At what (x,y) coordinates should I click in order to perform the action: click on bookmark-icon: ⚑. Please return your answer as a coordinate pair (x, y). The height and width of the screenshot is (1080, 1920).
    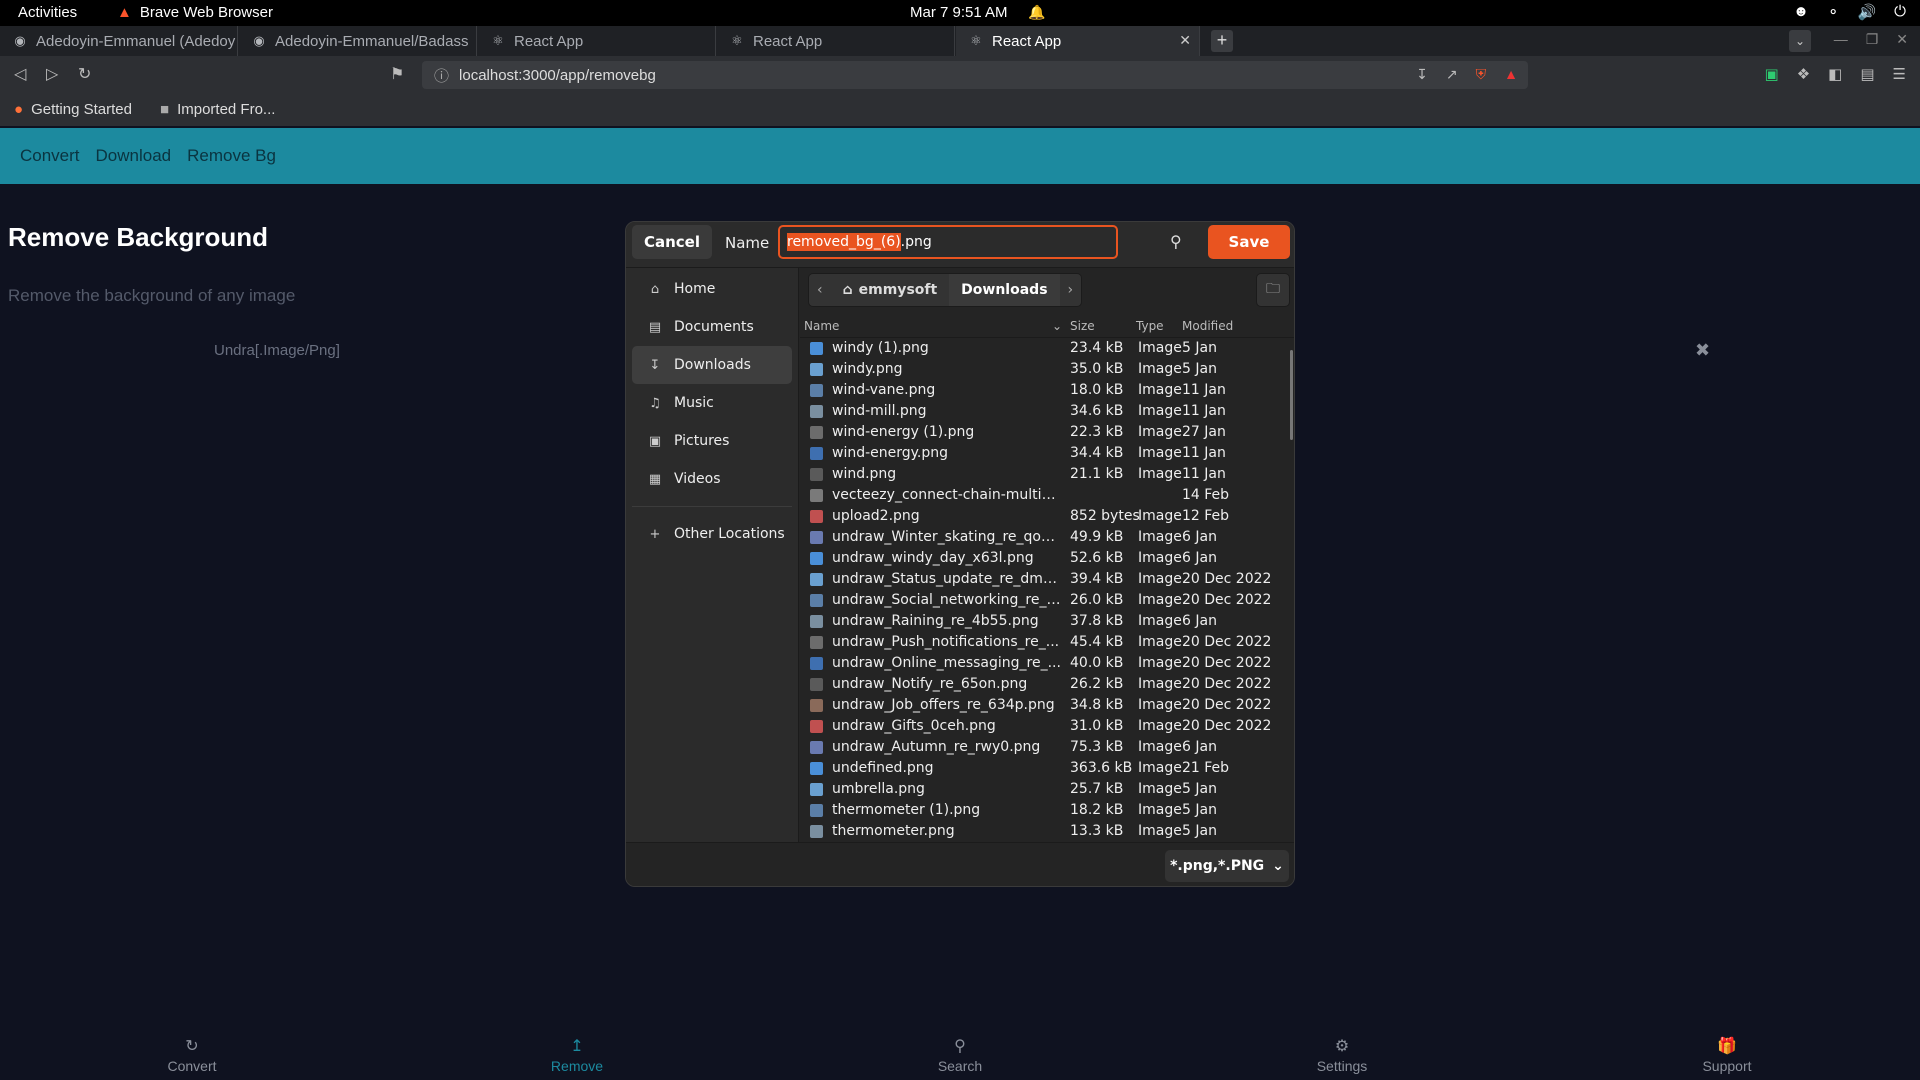
    Looking at the image, I should click on (397, 74).